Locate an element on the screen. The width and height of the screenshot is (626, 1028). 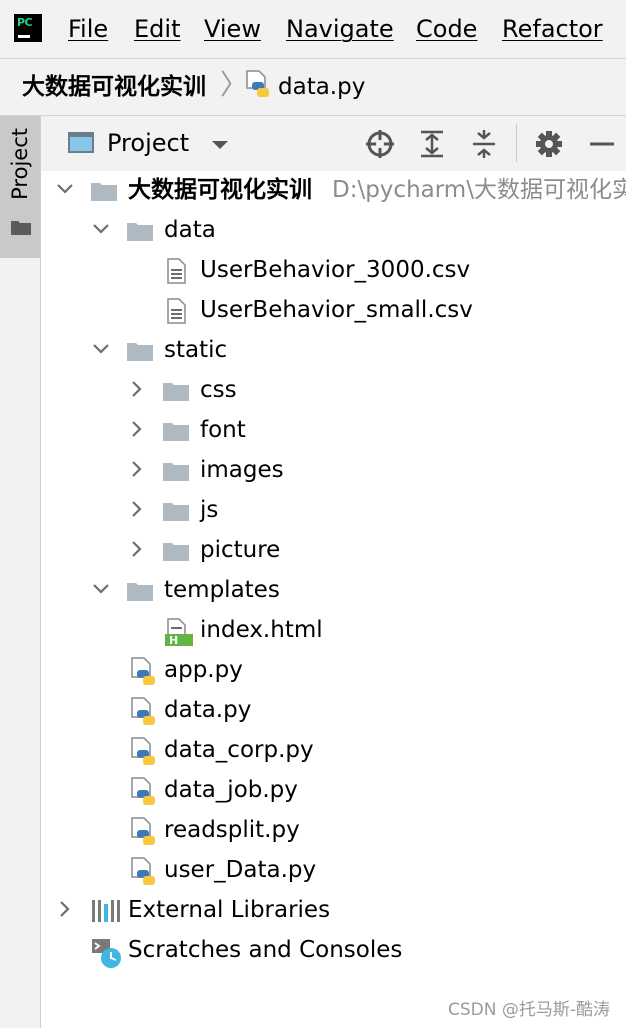
tree-node-label: data_job.py is located at coordinates (231, 790).